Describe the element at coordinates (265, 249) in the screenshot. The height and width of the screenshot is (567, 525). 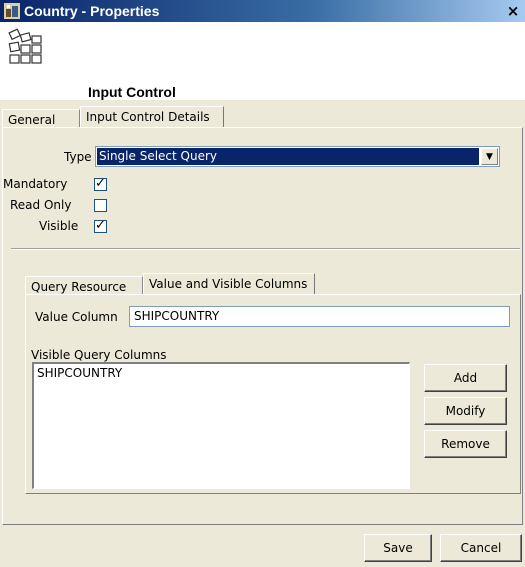
I see `divider` at that location.